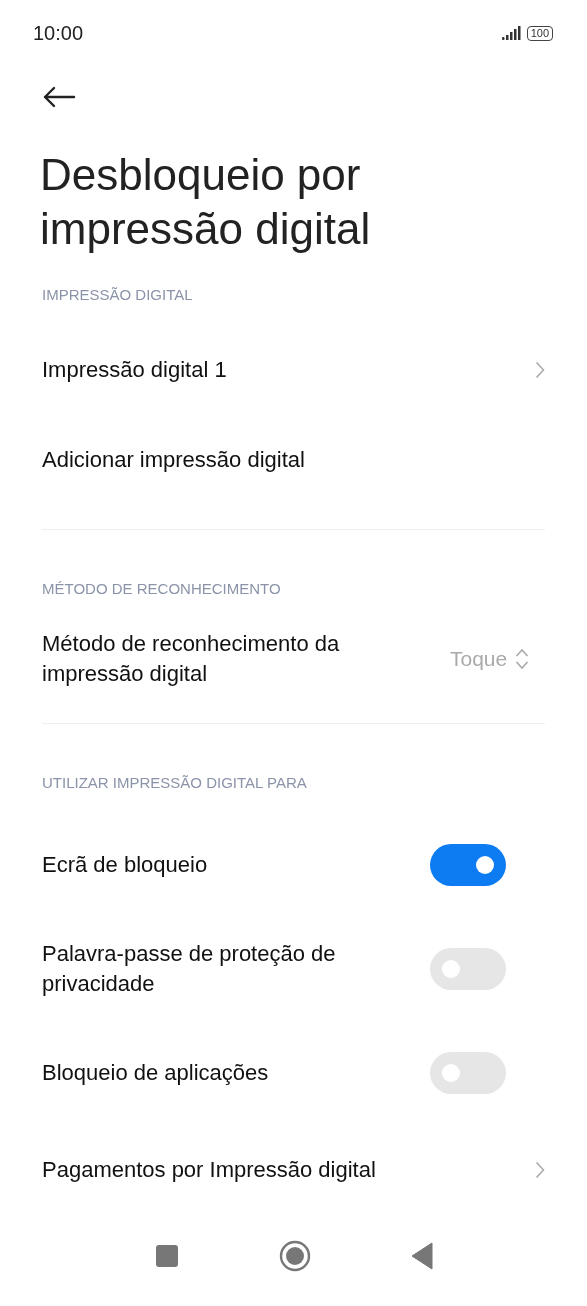  Describe the element at coordinates (135, 370) in the screenshot. I see `row-label: Impressão digital 1` at that location.